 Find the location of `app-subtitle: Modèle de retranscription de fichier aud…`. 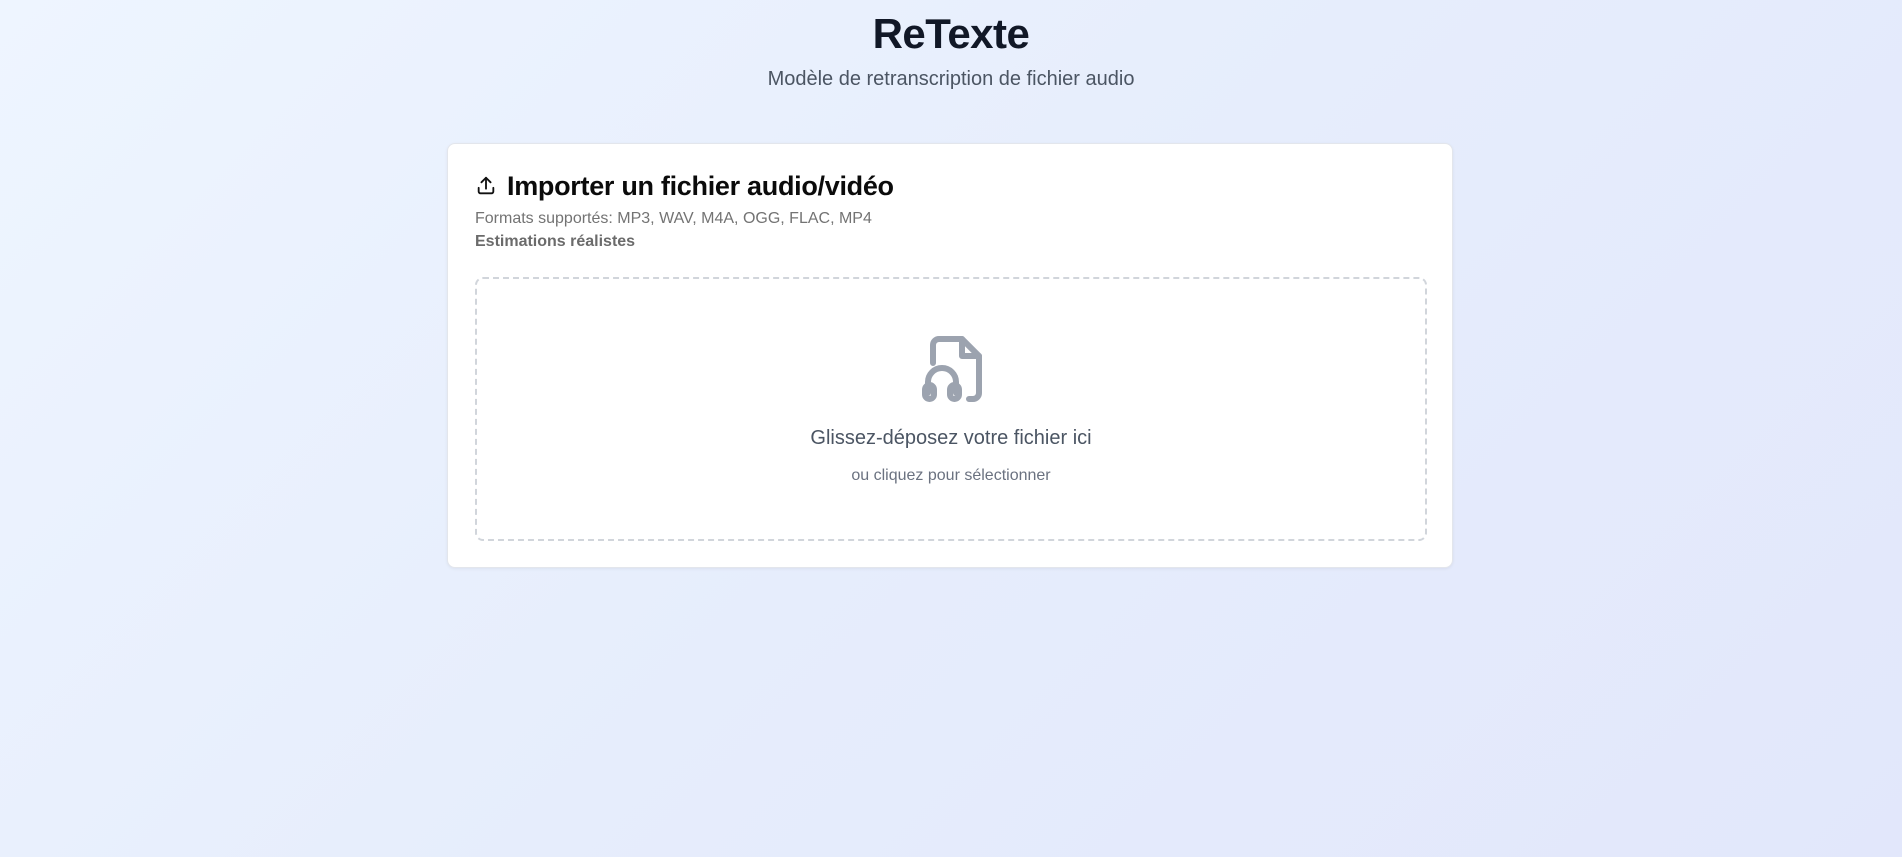

app-subtitle: Modèle de retranscription de fichier aud… is located at coordinates (951, 79).